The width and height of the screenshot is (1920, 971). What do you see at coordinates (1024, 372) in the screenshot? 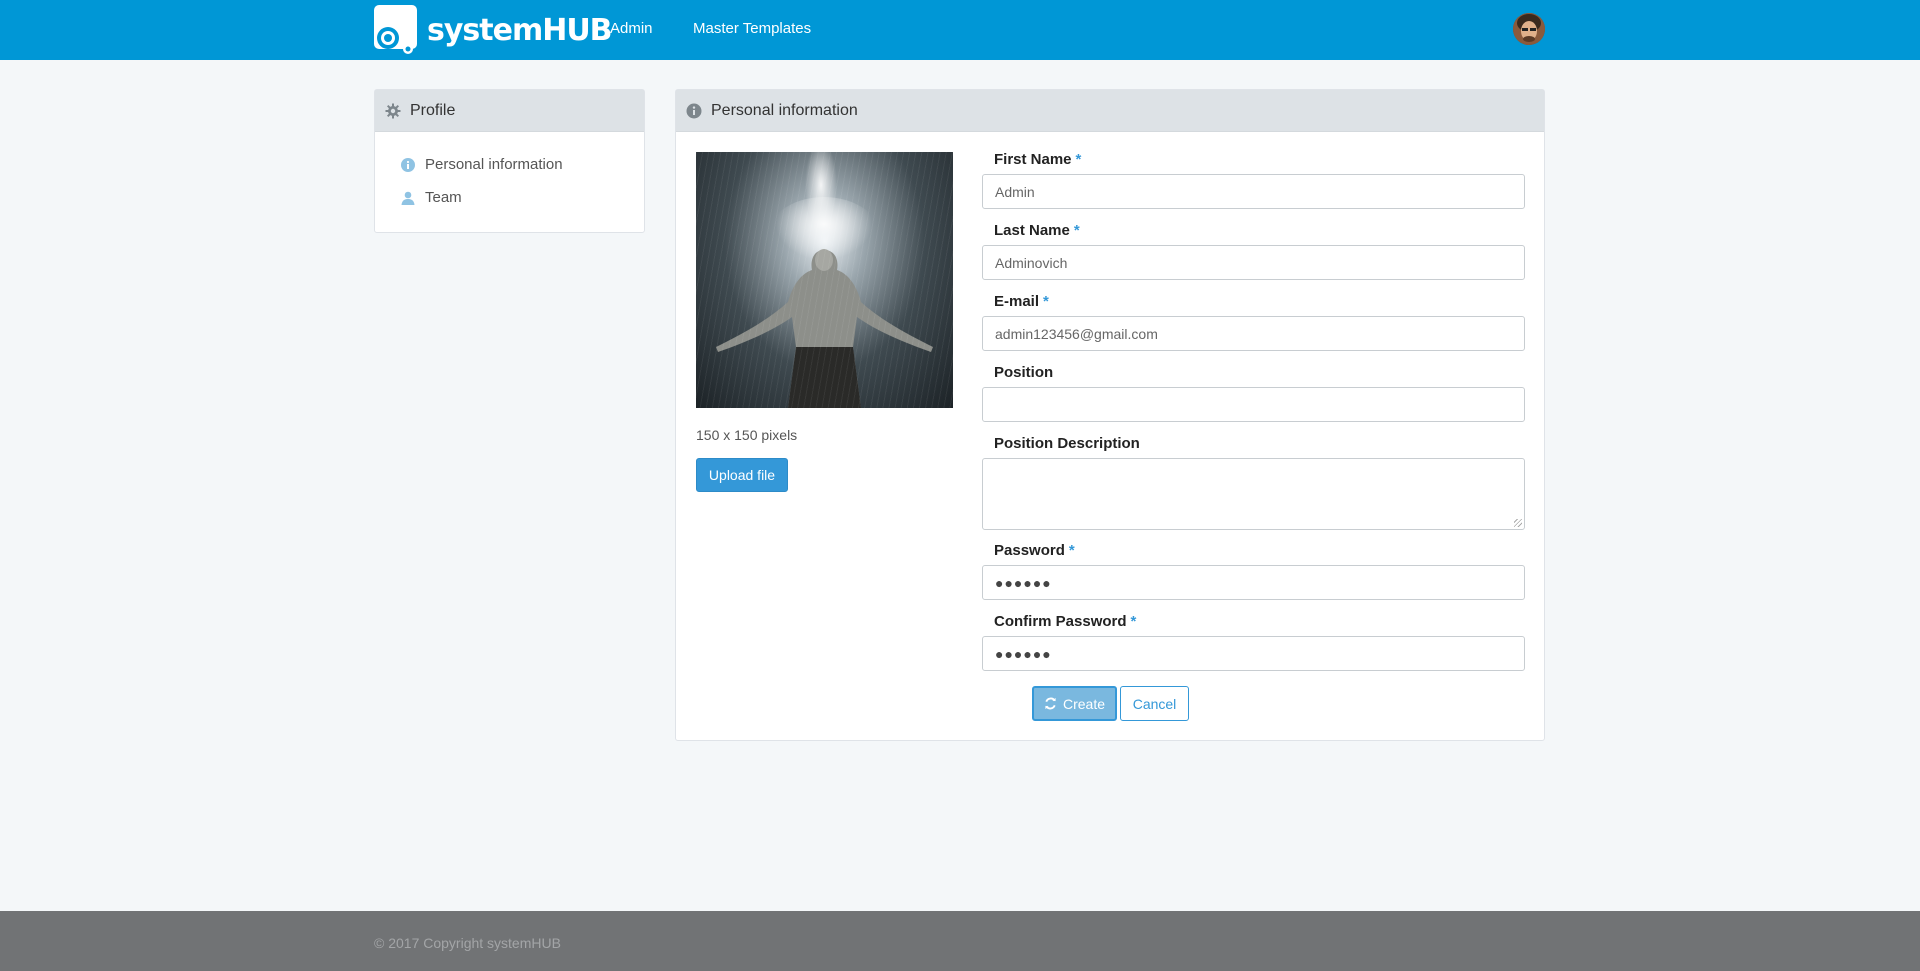
I see `position-label: Position` at bounding box center [1024, 372].